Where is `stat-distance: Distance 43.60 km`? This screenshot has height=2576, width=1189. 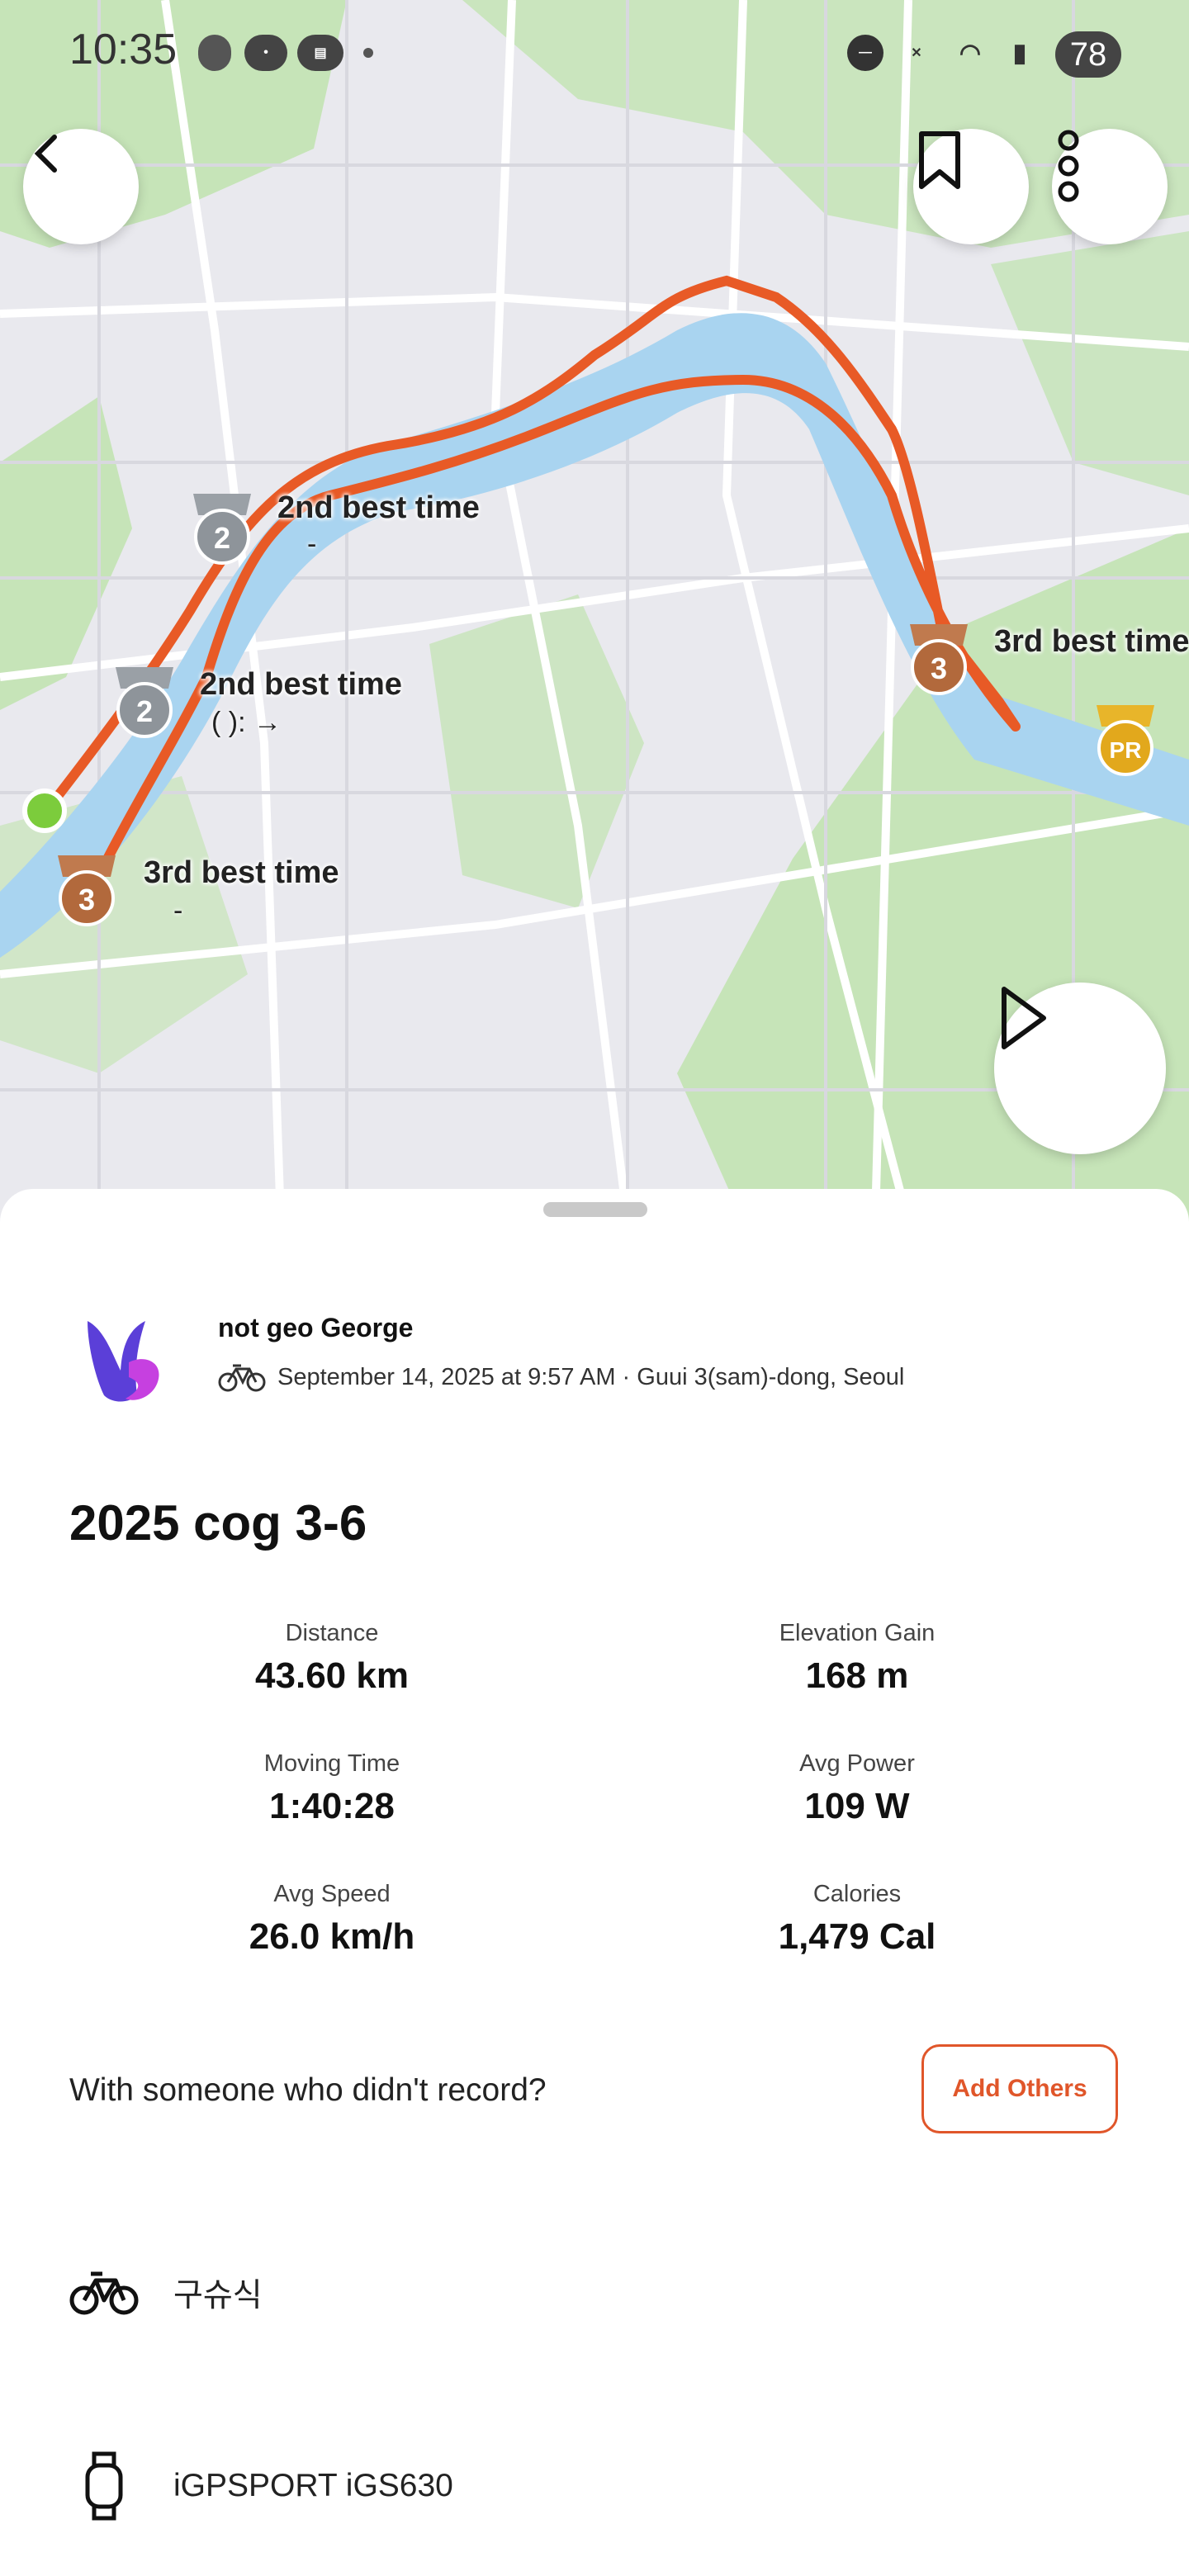 stat-distance: Distance 43.60 km is located at coordinates (332, 1658).